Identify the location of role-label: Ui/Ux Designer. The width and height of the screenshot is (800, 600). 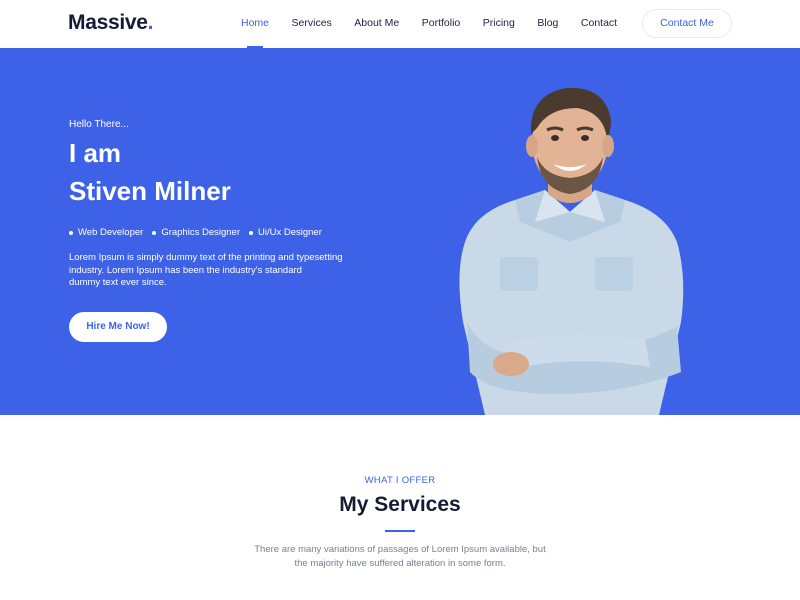
(289, 232).